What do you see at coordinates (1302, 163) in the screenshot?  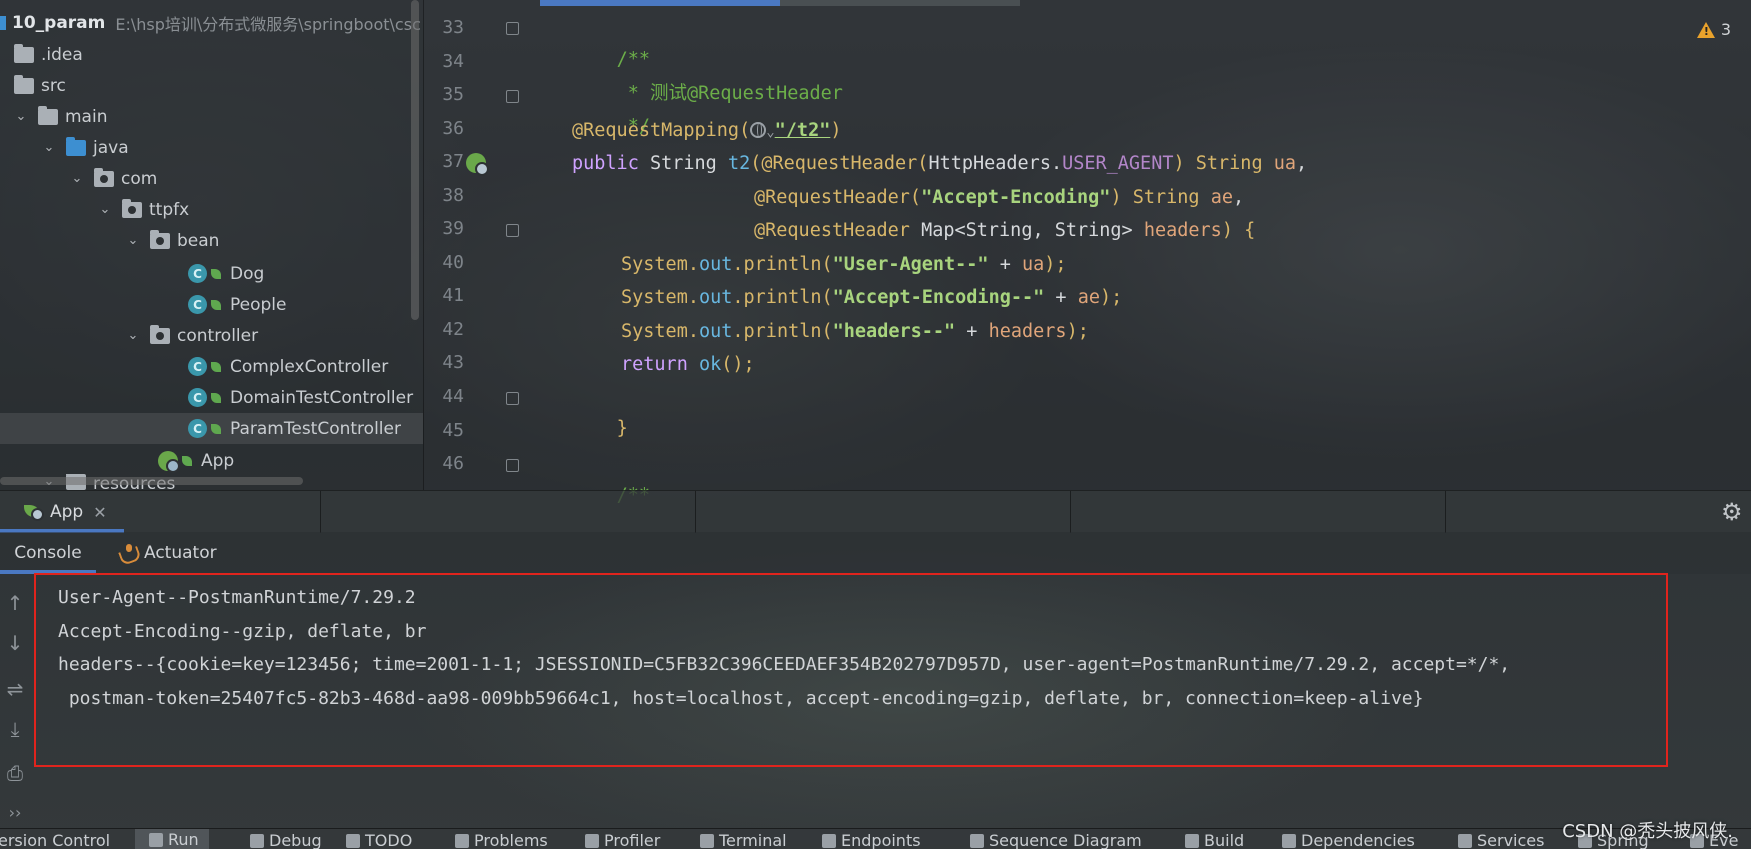 I see `code-token: ,` at bounding box center [1302, 163].